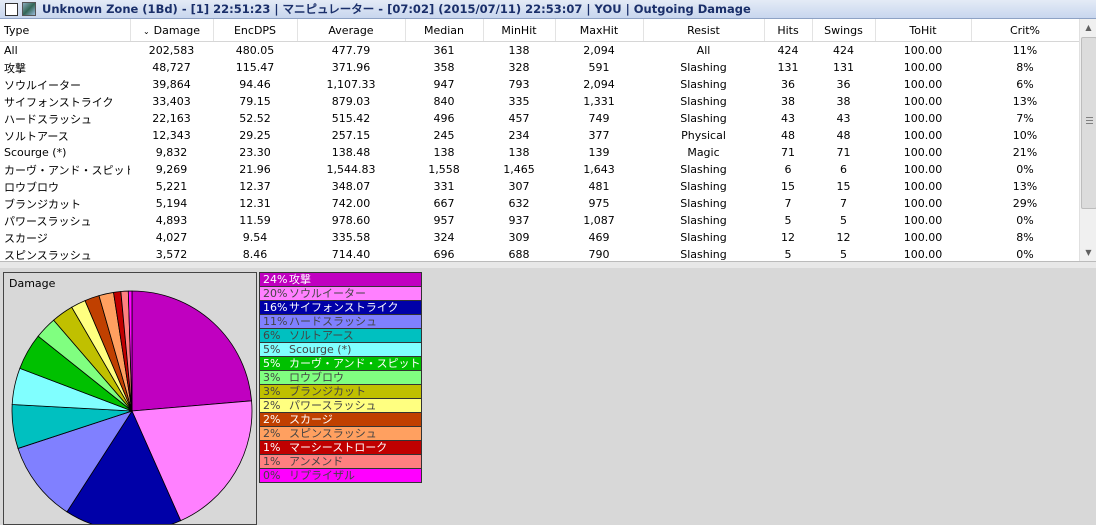  What do you see at coordinates (788, 203) in the screenshot?
I see `cell-hits: 7` at bounding box center [788, 203].